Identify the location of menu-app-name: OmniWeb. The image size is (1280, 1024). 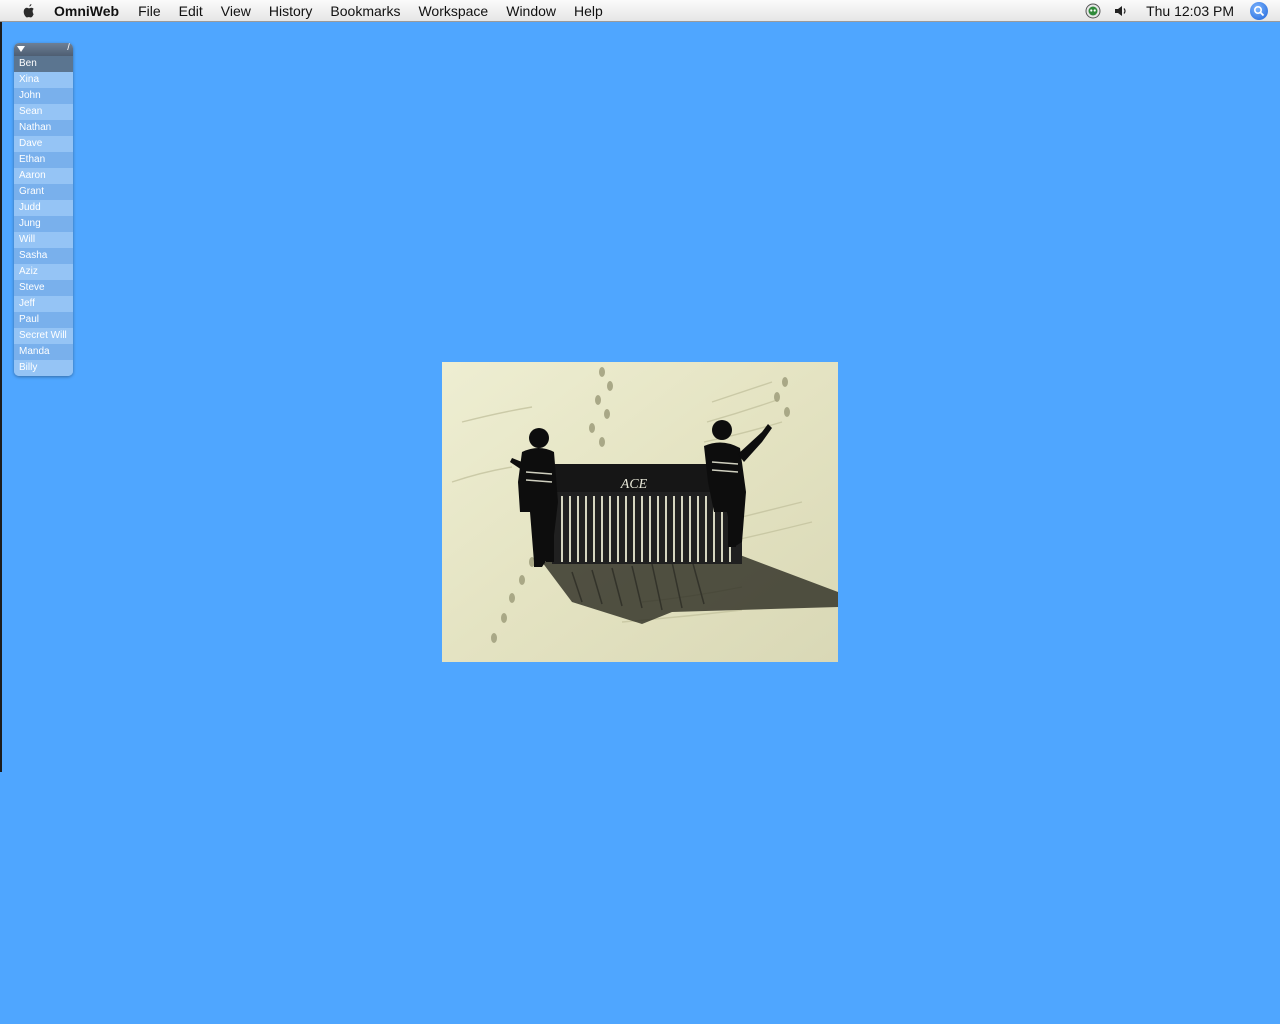
(91, 11).